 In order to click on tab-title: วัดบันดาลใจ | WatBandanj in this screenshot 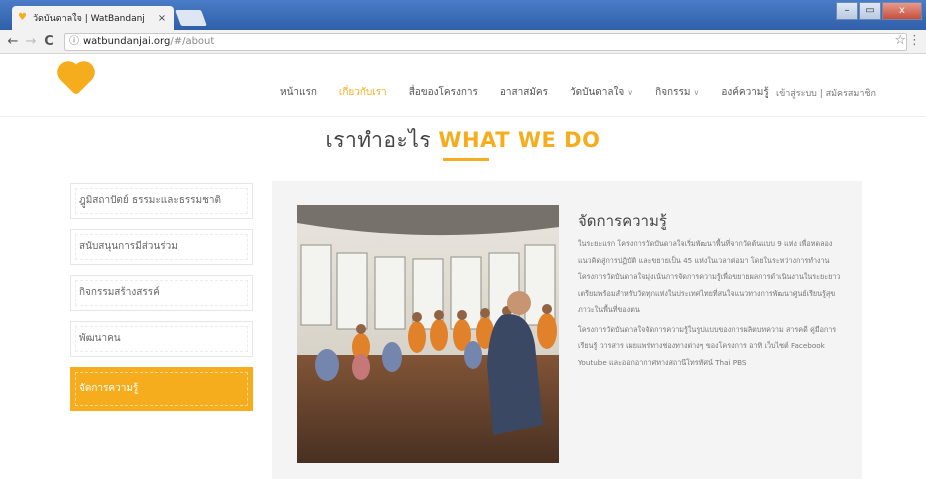, I will do `click(89, 19)`.